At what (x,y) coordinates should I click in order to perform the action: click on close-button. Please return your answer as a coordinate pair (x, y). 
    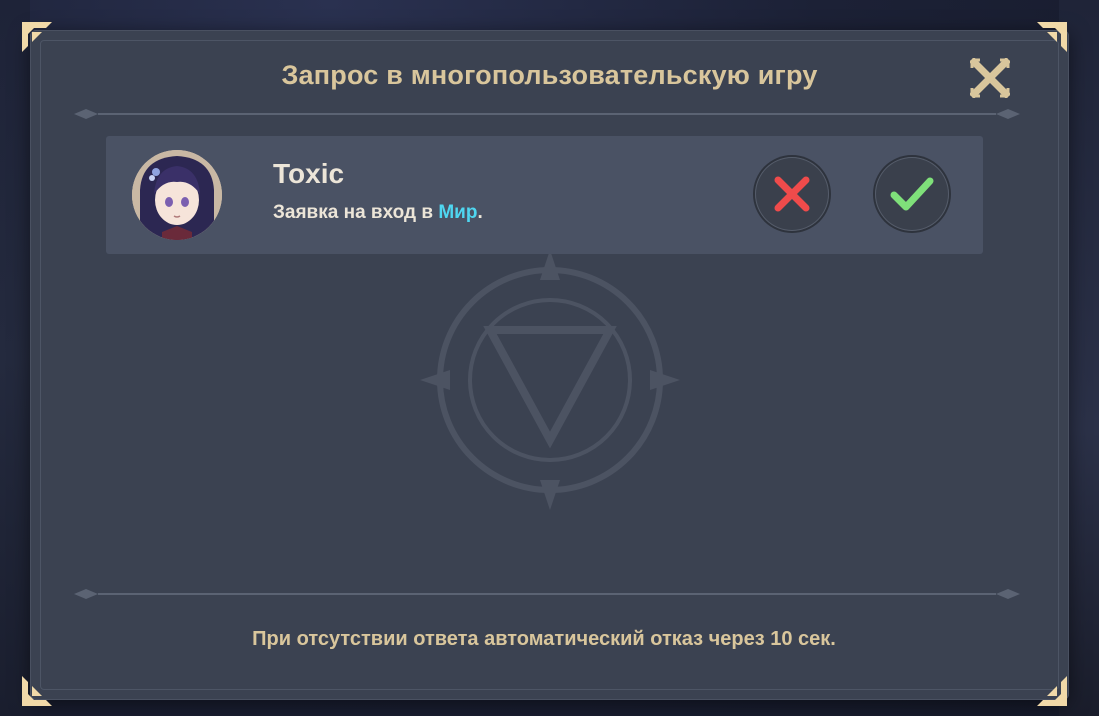
    Looking at the image, I should click on (990, 78).